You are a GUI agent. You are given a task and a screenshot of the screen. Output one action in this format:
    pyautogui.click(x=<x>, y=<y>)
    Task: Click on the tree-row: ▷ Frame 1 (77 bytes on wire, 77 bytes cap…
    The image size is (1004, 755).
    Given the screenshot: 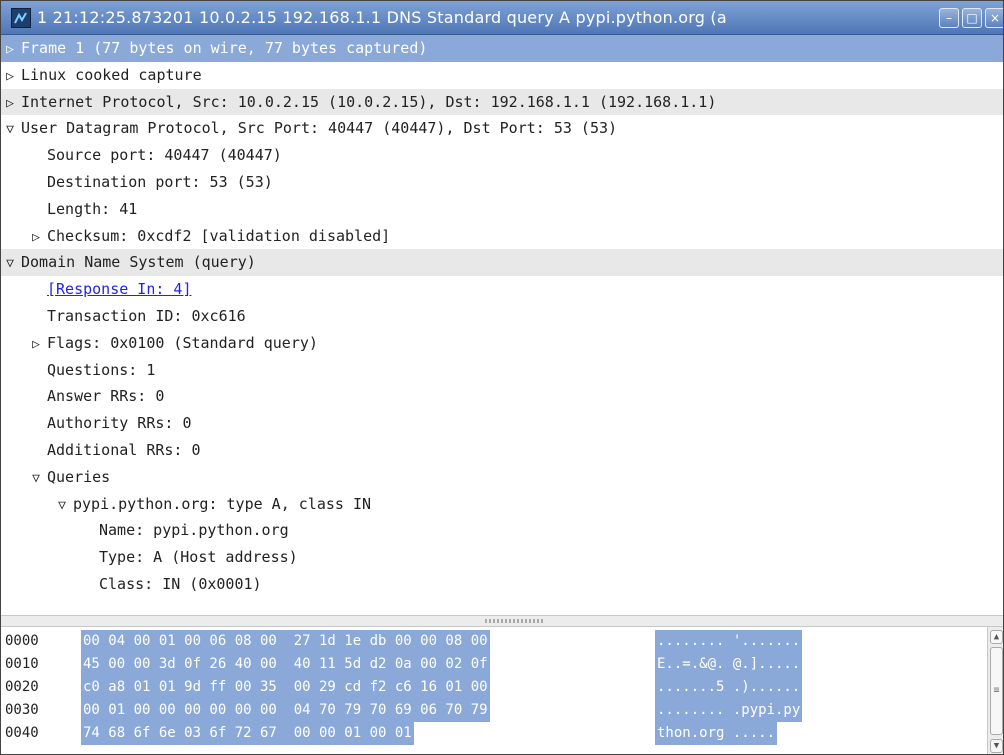 What is the action you would take?
    pyautogui.click(x=502, y=49)
    